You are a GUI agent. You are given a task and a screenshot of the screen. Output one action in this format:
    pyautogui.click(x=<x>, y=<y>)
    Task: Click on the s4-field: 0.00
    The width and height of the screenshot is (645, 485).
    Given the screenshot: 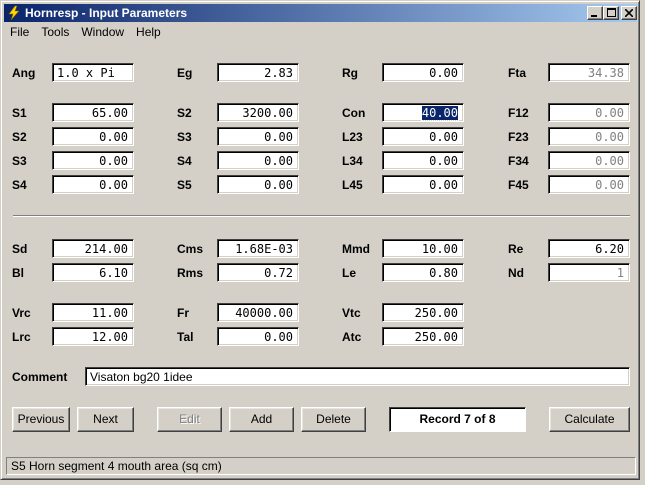 What is the action you would take?
    pyautogui.click(x=93, y=184)
    